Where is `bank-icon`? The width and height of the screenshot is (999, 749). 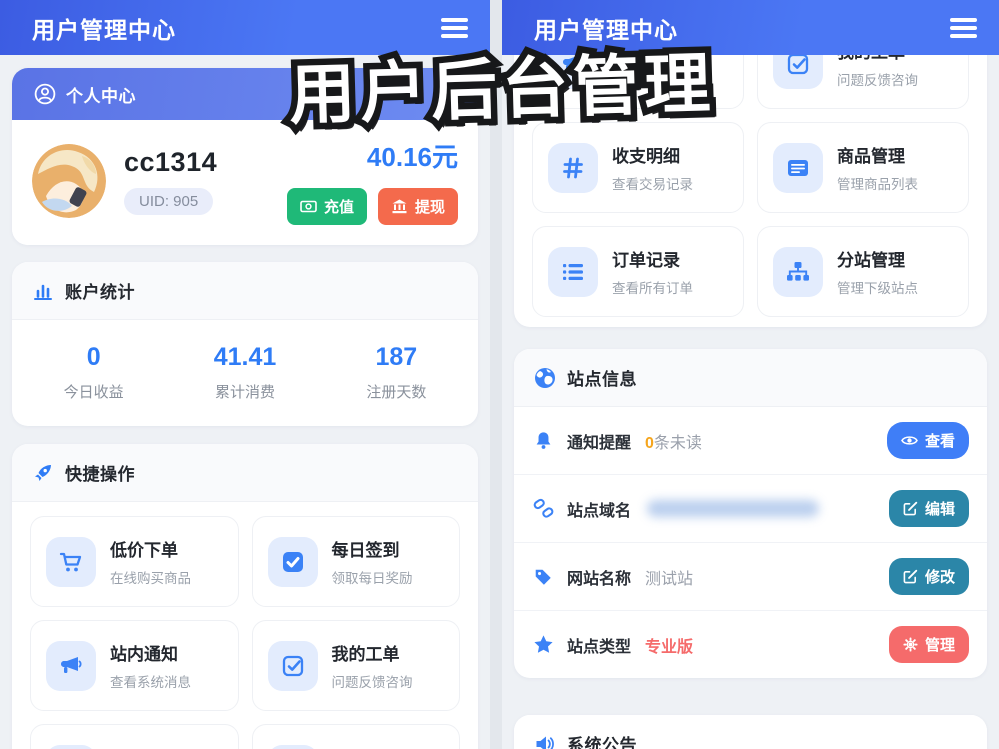 bank-icon is located at coordinates (399, 206).